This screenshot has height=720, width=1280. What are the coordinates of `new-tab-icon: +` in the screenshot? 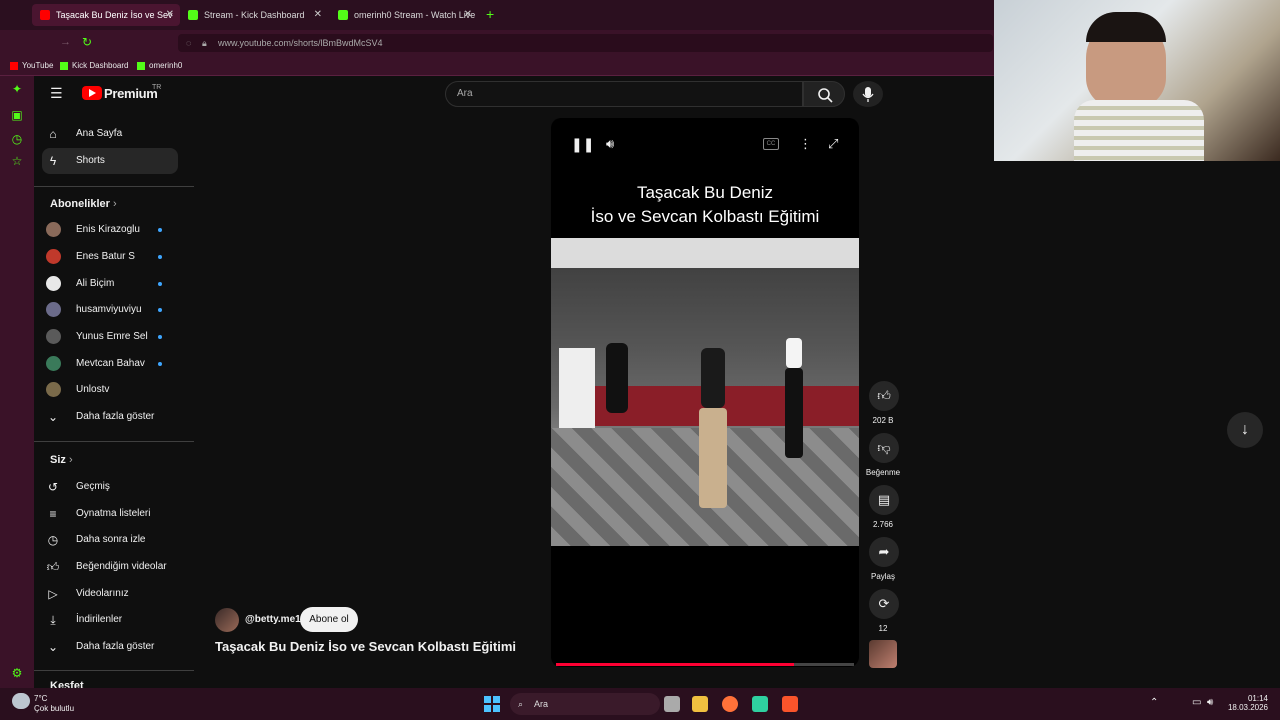 It's located at (490, 14).